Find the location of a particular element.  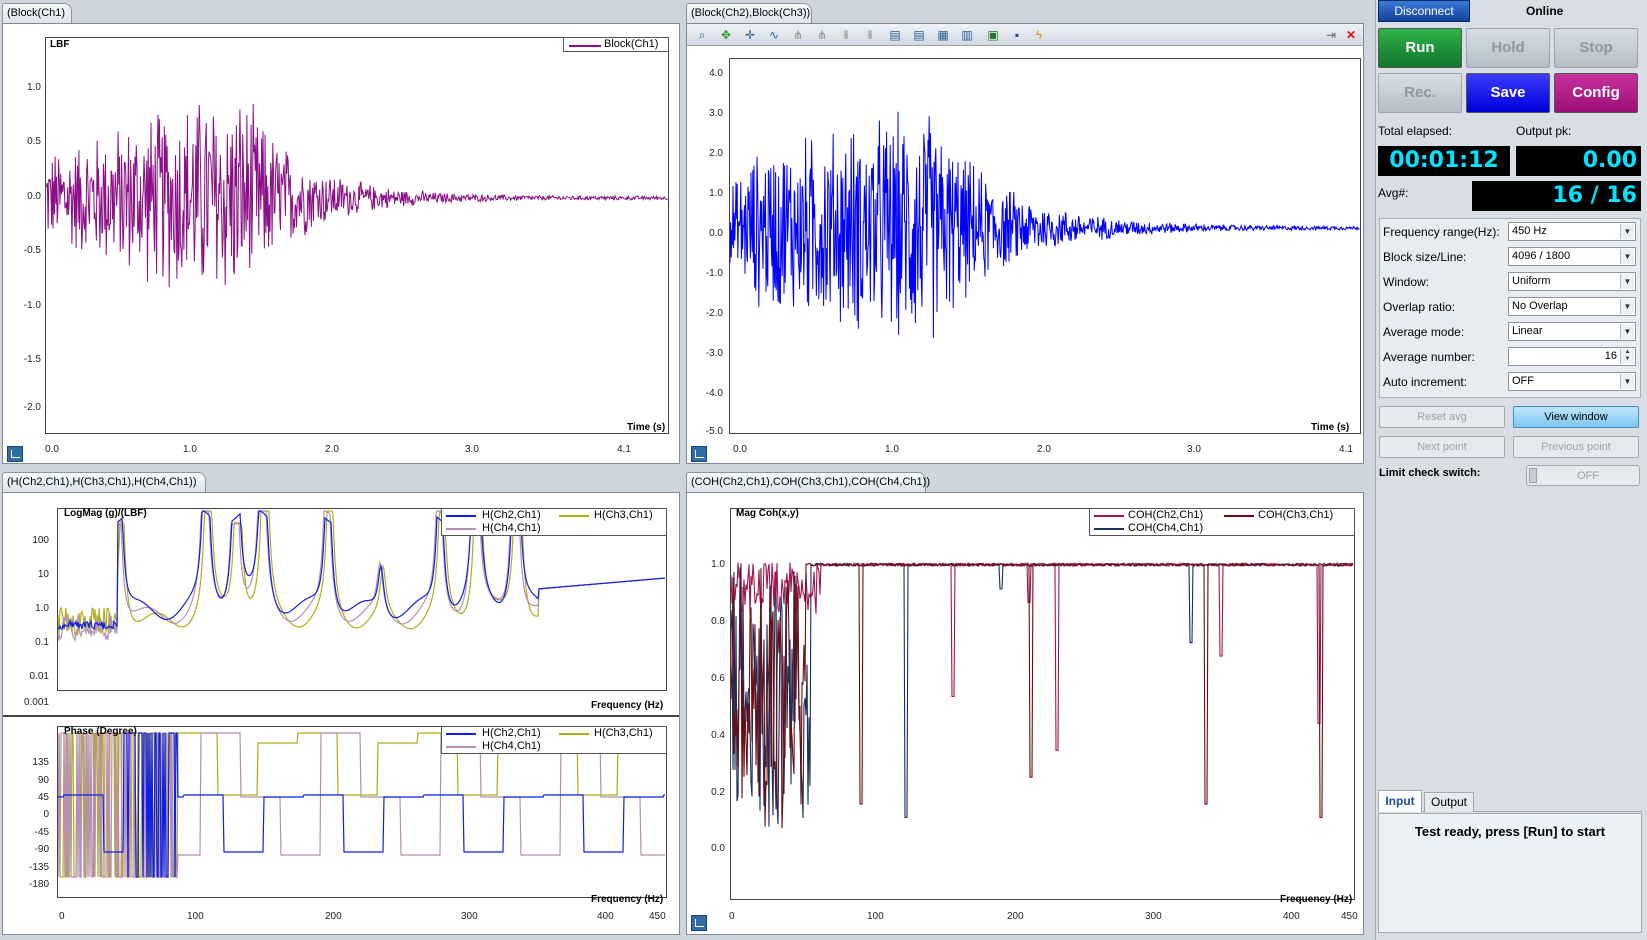

setting-row: Overlap ratio: No Overlap ▼ is located at coordinates (1511, 306).